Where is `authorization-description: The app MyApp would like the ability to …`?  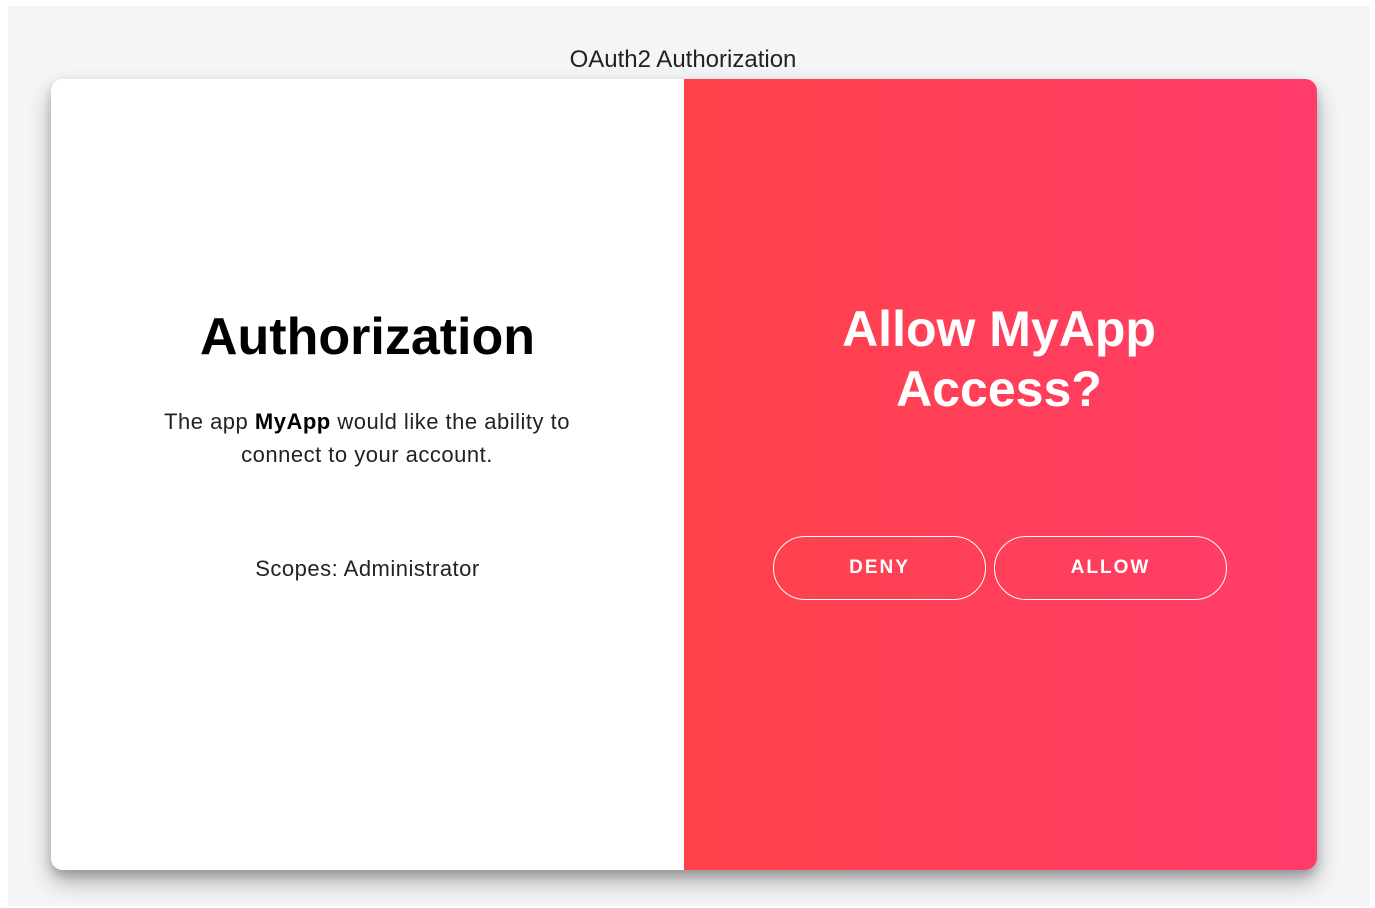
authorization-description: The app MyApp would like the ability to … is located at coordinates (367, 438).